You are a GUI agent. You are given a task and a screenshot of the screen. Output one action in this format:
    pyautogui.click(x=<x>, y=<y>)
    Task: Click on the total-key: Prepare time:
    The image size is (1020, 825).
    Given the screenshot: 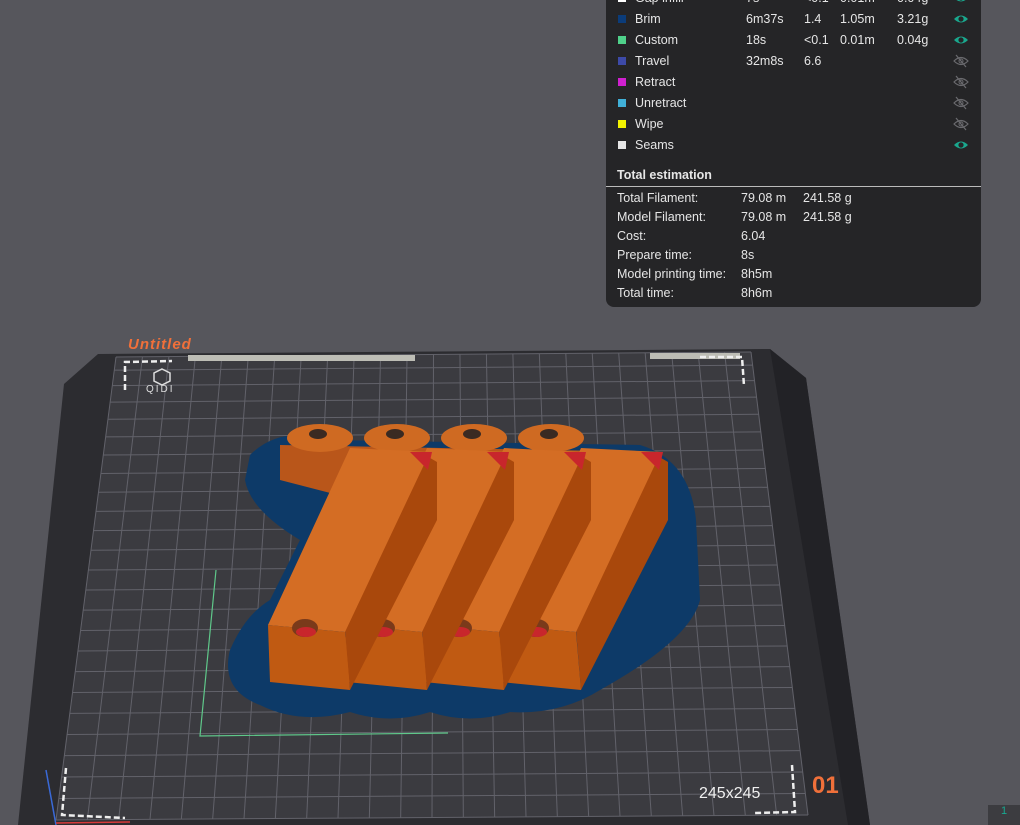 What is the action you would take?
    pyautogui.click(x=655, y=255)
    